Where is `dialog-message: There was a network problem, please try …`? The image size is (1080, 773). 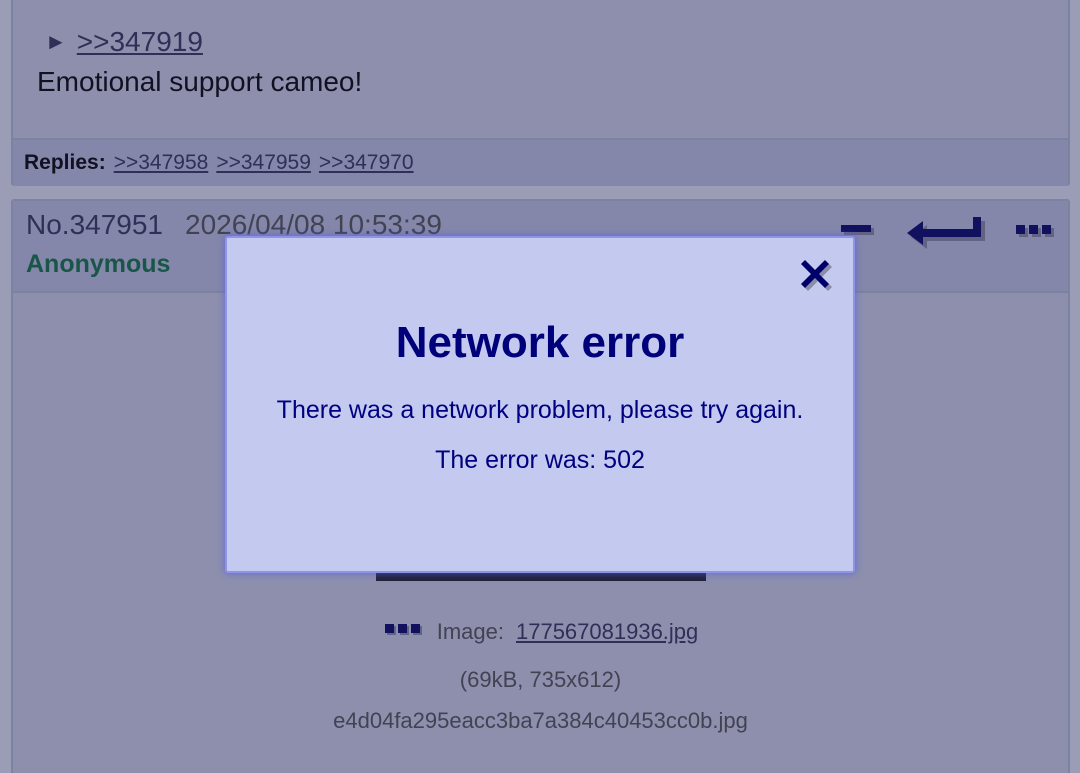
dialog-message: There was a network problem, please try … is located at coordinates (540, 410).